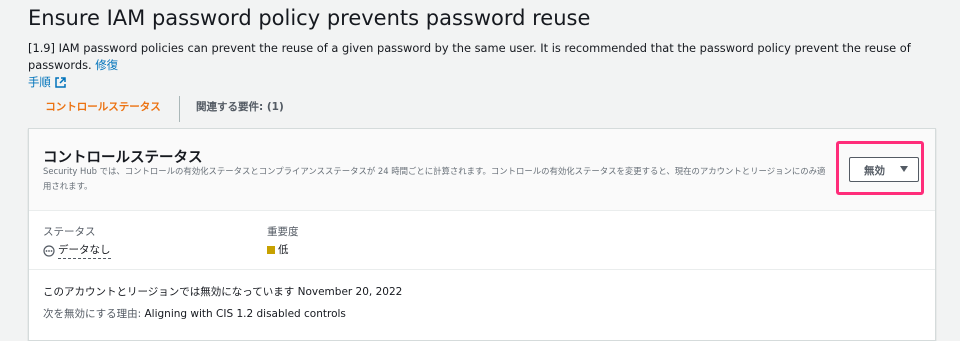 Image resolution: width=960 pixels, height=341 pixels. What do you see at coordinates (60, 82) in the screenshot?
I see `external-link-icon` at bounding box center [60, 82].